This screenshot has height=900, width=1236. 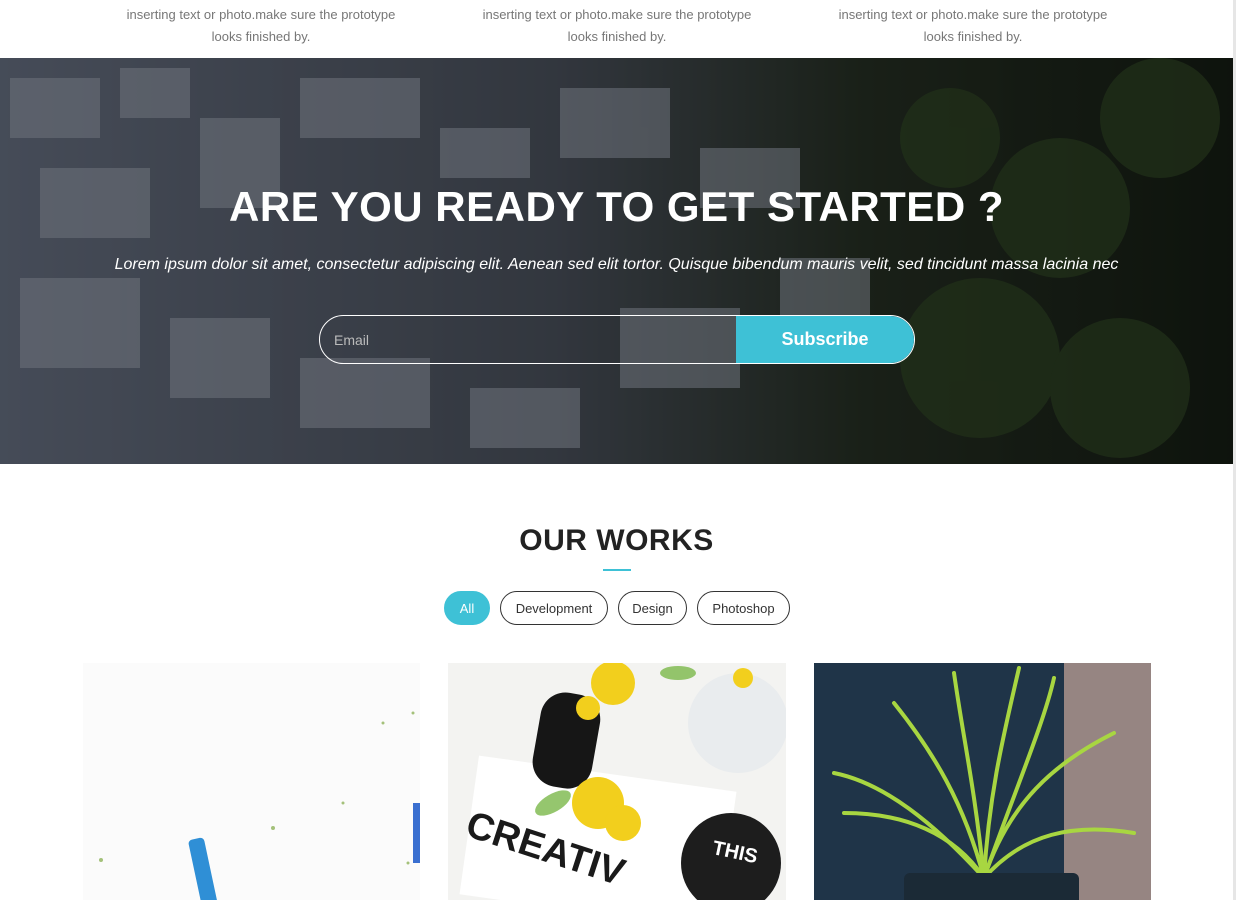 I want to click on works-title: OUR WORKS, so click(x=616, y=540).